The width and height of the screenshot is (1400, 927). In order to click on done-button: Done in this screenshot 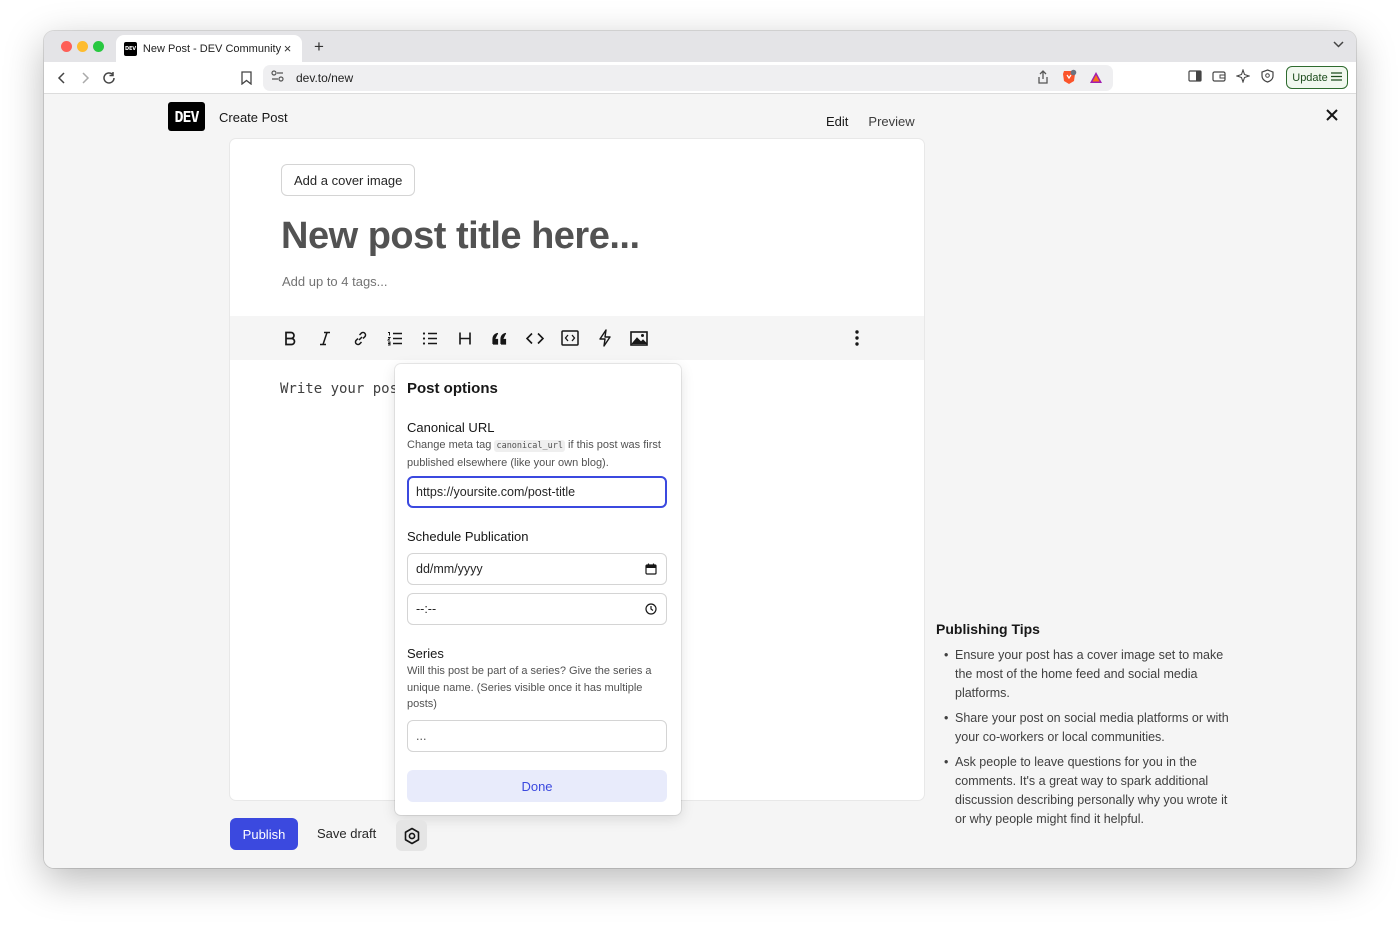, I will do `click(537, 786)`.